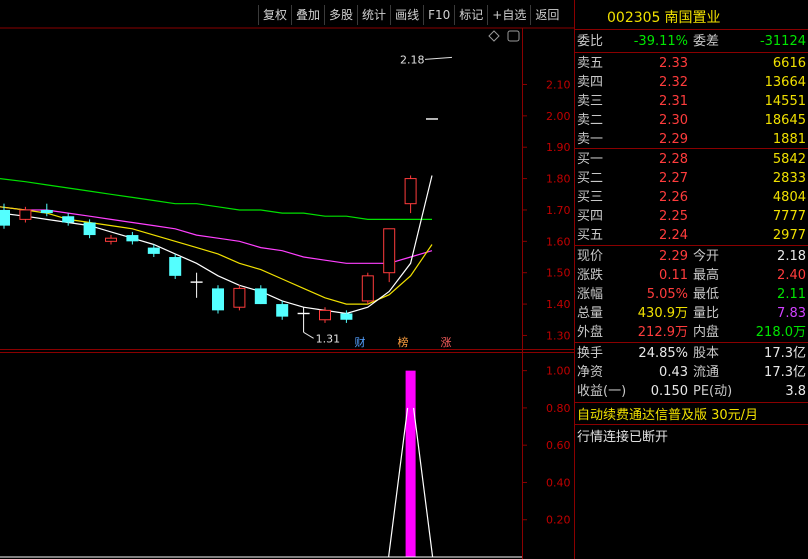 Image resolution: width=808 pixels, height=559 pixels. I want to click on toolbar-add-watchlist-button: +自选, so click(508, 15).